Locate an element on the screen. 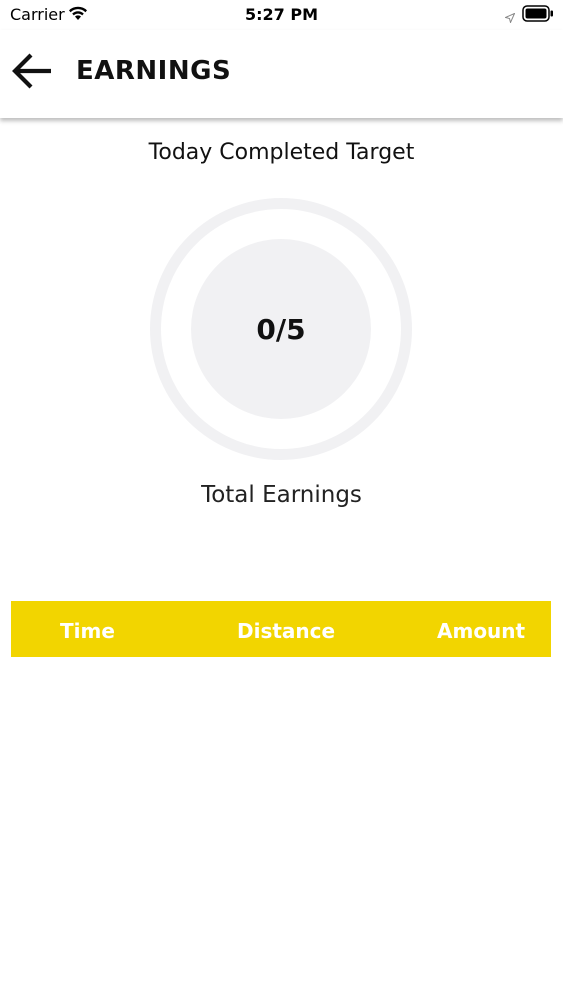  column-header-time: Time is located at coordinates (87, 631).